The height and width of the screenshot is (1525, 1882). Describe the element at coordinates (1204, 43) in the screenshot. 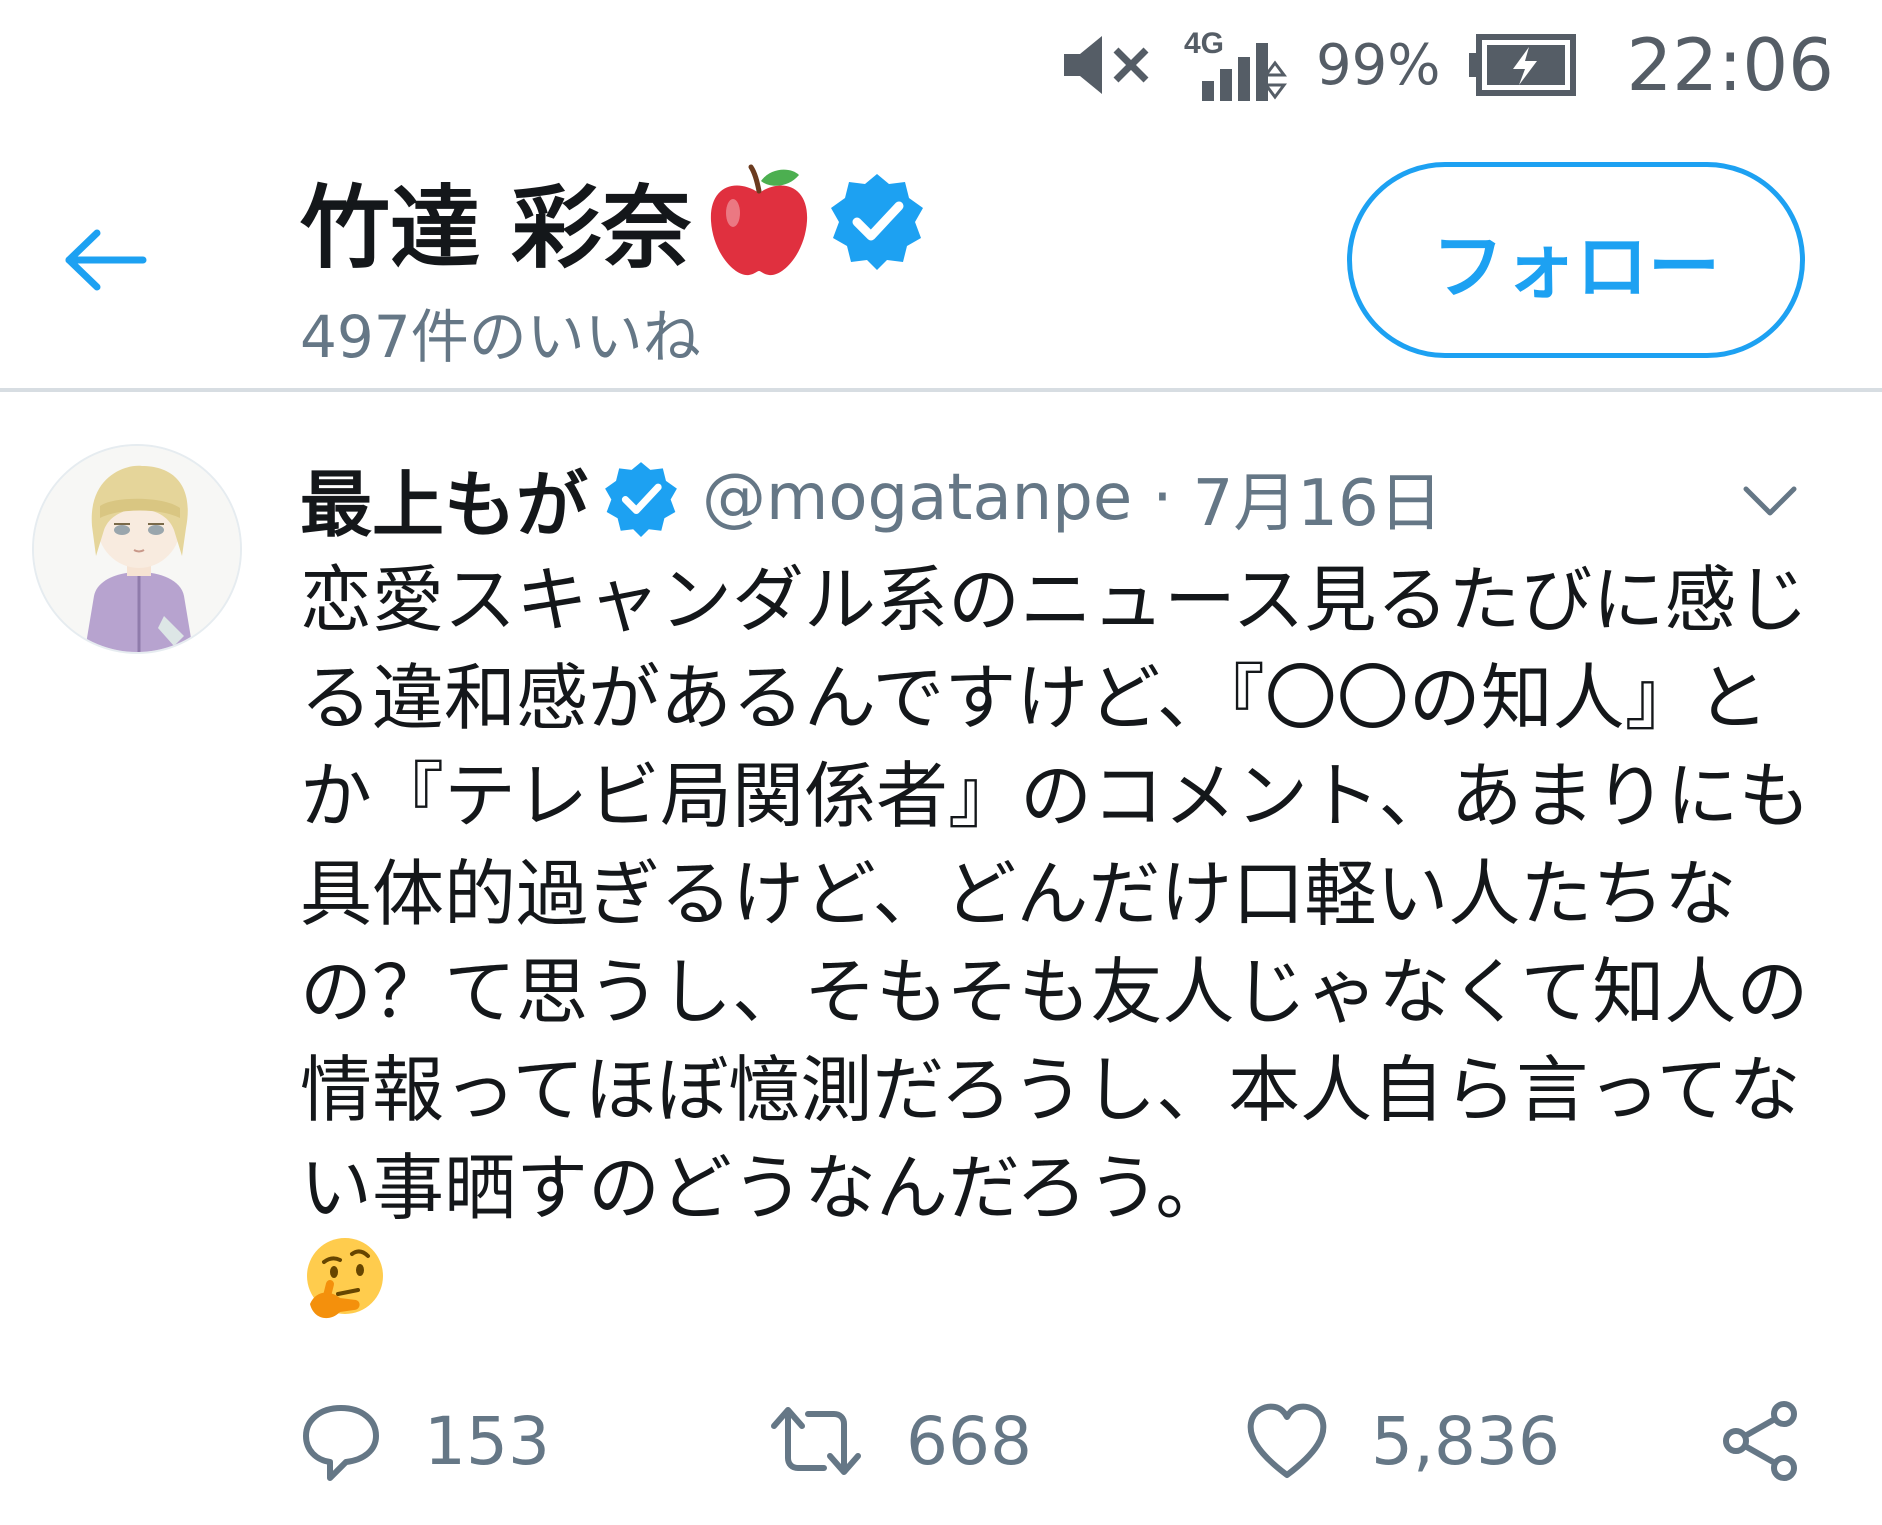

I see `network-type-label: 4G` at that location.